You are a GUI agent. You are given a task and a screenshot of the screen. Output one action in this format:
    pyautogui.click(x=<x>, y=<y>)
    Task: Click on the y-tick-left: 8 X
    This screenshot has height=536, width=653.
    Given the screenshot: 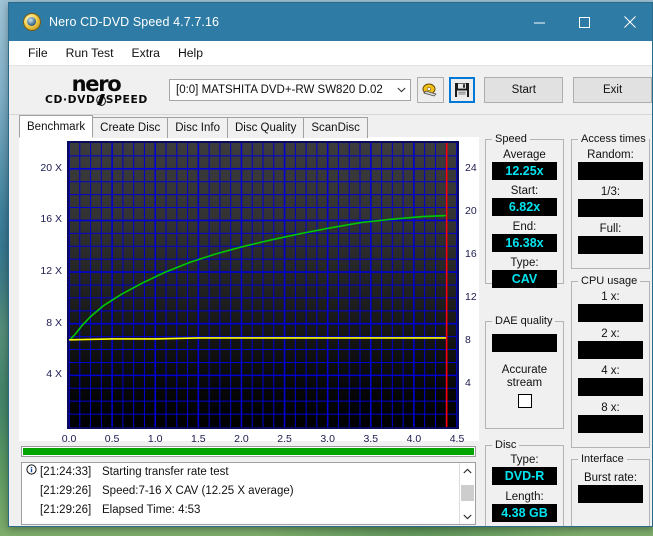 What is the action you would take?
    pyautogui.click(x=54, y=322)
    